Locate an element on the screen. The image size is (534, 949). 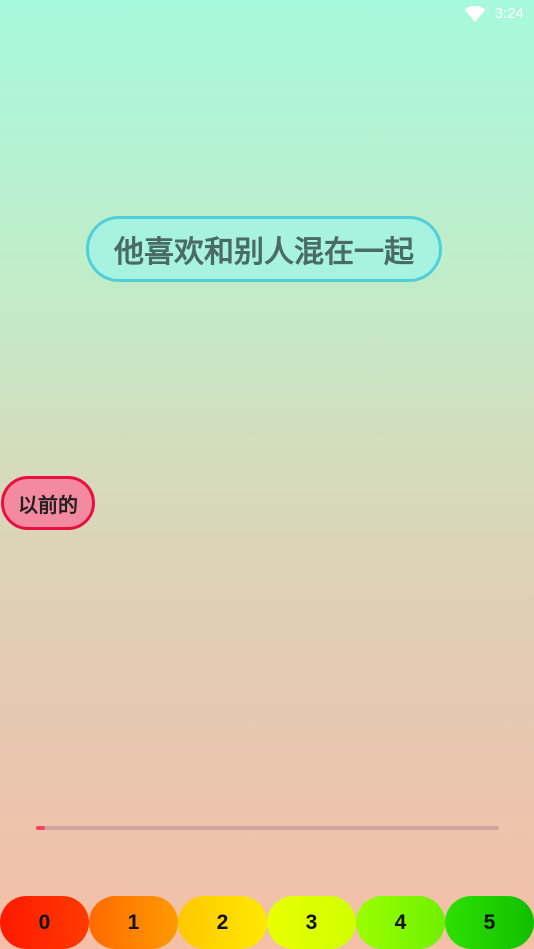
wifi-icon is located at coordinates (475, 14).